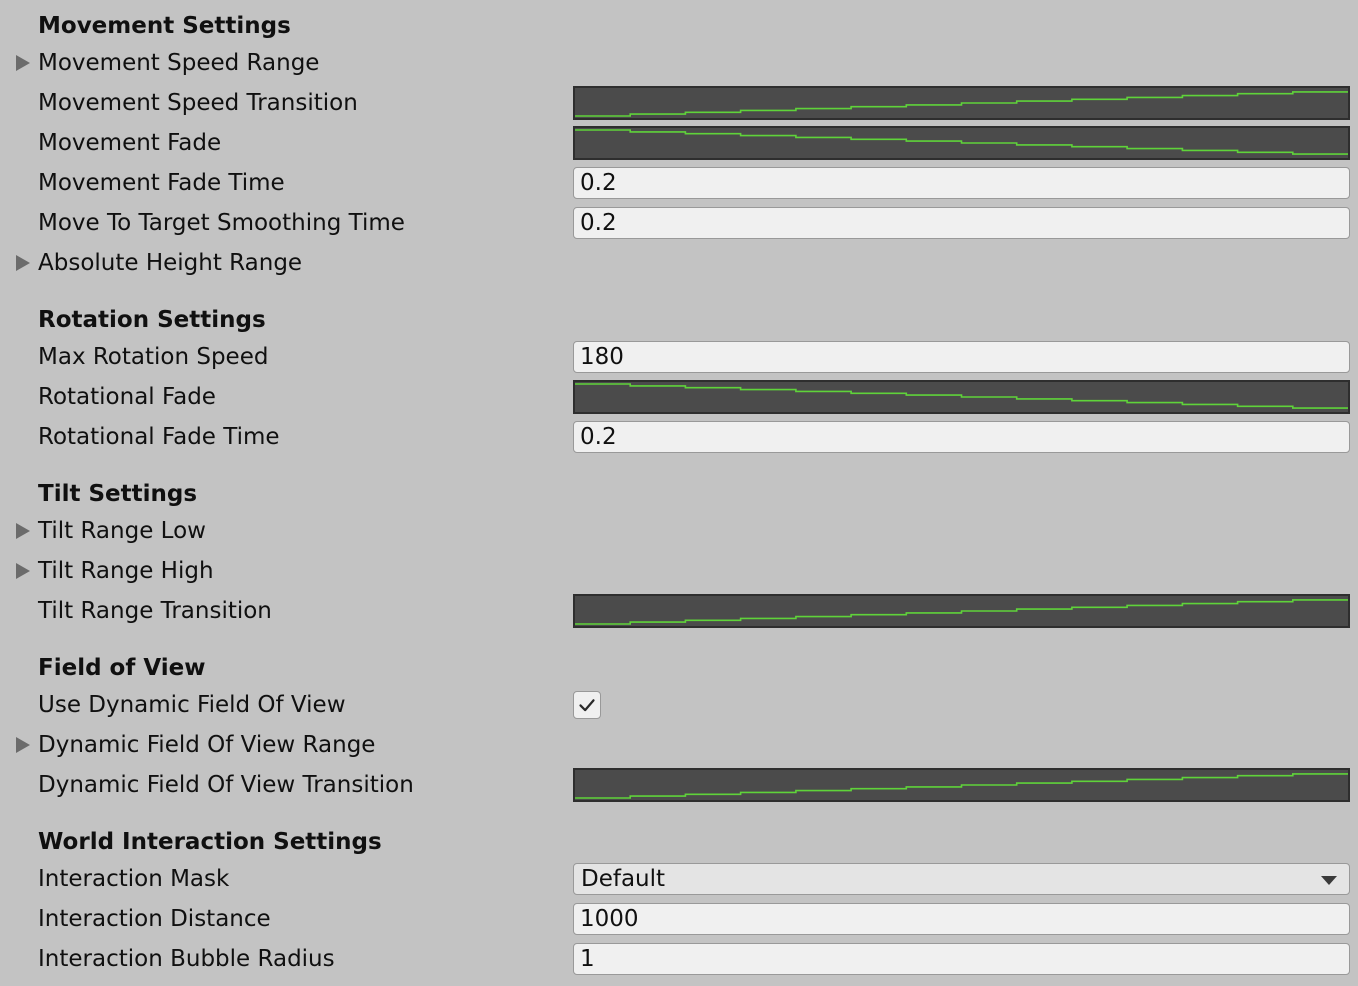 This screenshot has height=986, width=1358. Describe the element at coordinates (192, 705) in the screenshot. I see `field-label: Use Dynamic Field Of View` at that location.